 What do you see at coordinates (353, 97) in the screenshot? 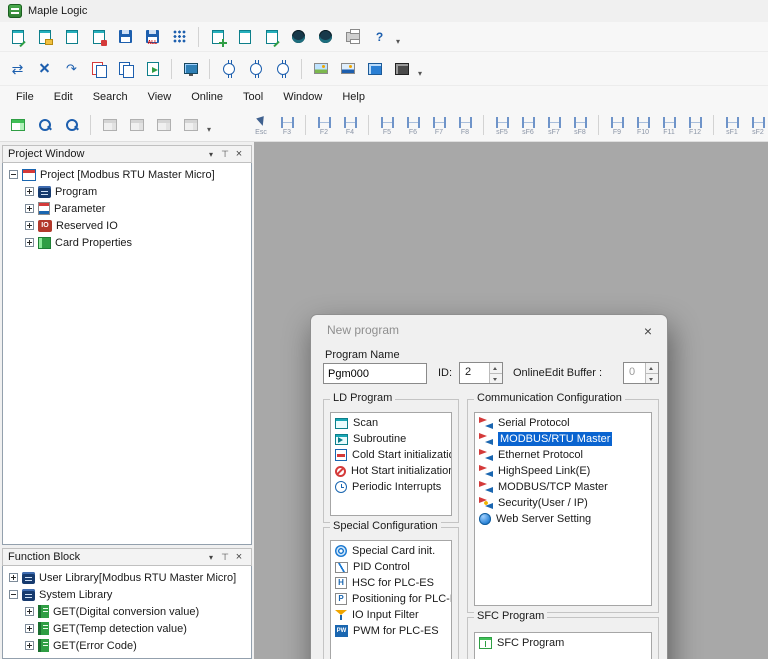
I see `menu-help: Help` at bounding box center [353, 97].